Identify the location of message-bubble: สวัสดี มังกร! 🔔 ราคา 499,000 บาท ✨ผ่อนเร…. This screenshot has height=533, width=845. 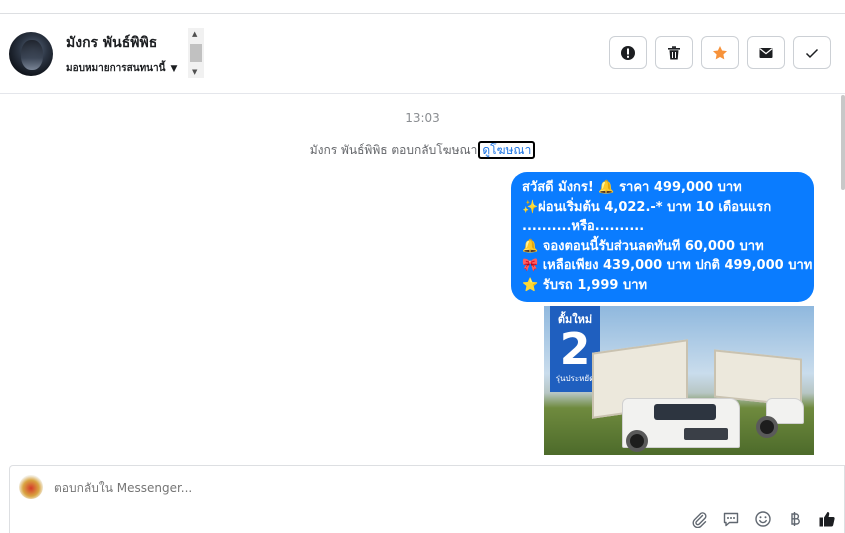
(662, 237).